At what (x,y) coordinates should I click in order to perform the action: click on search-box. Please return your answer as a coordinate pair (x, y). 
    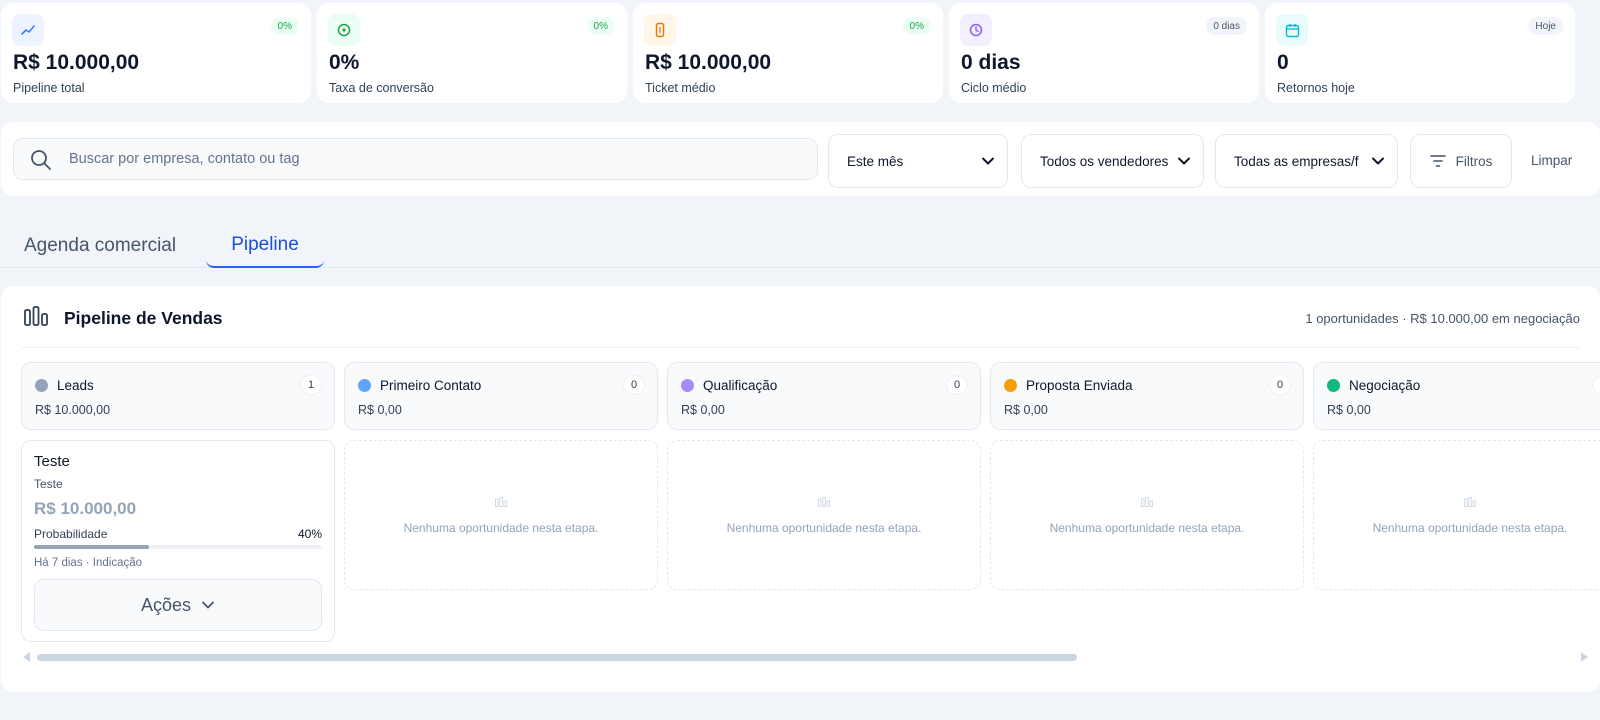
    Looking at the image, I should click on (415, 159).